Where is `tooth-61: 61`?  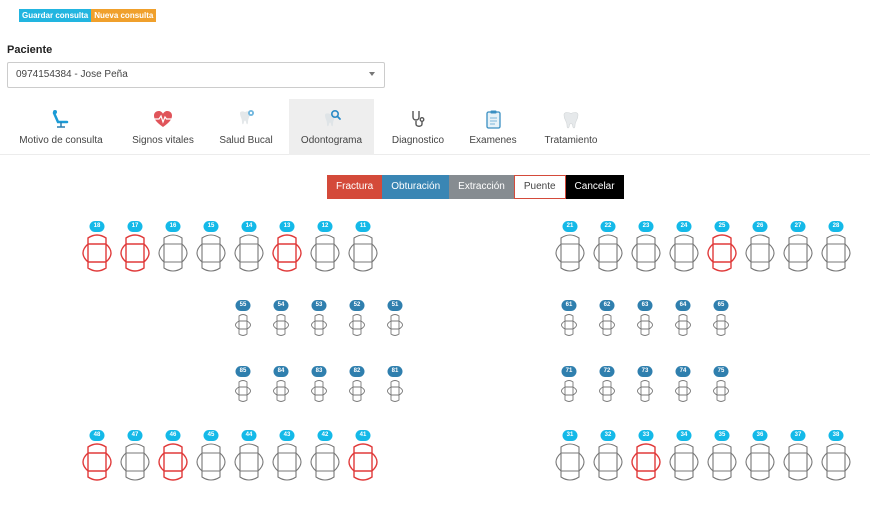 tooth-61: 61 is located at coordinates (569, 319).